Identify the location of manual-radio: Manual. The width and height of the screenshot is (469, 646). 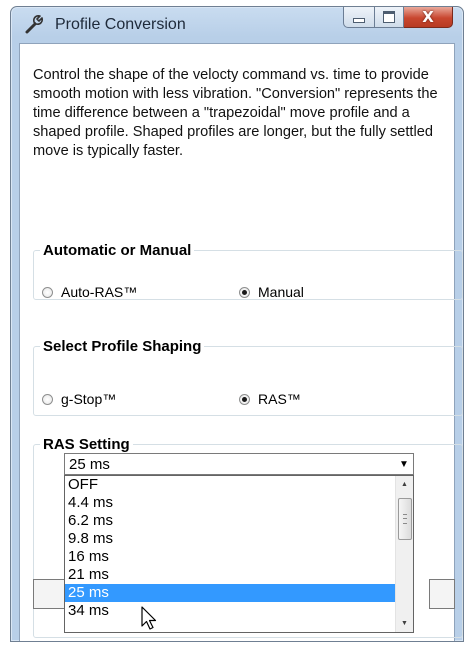
(271, 292).